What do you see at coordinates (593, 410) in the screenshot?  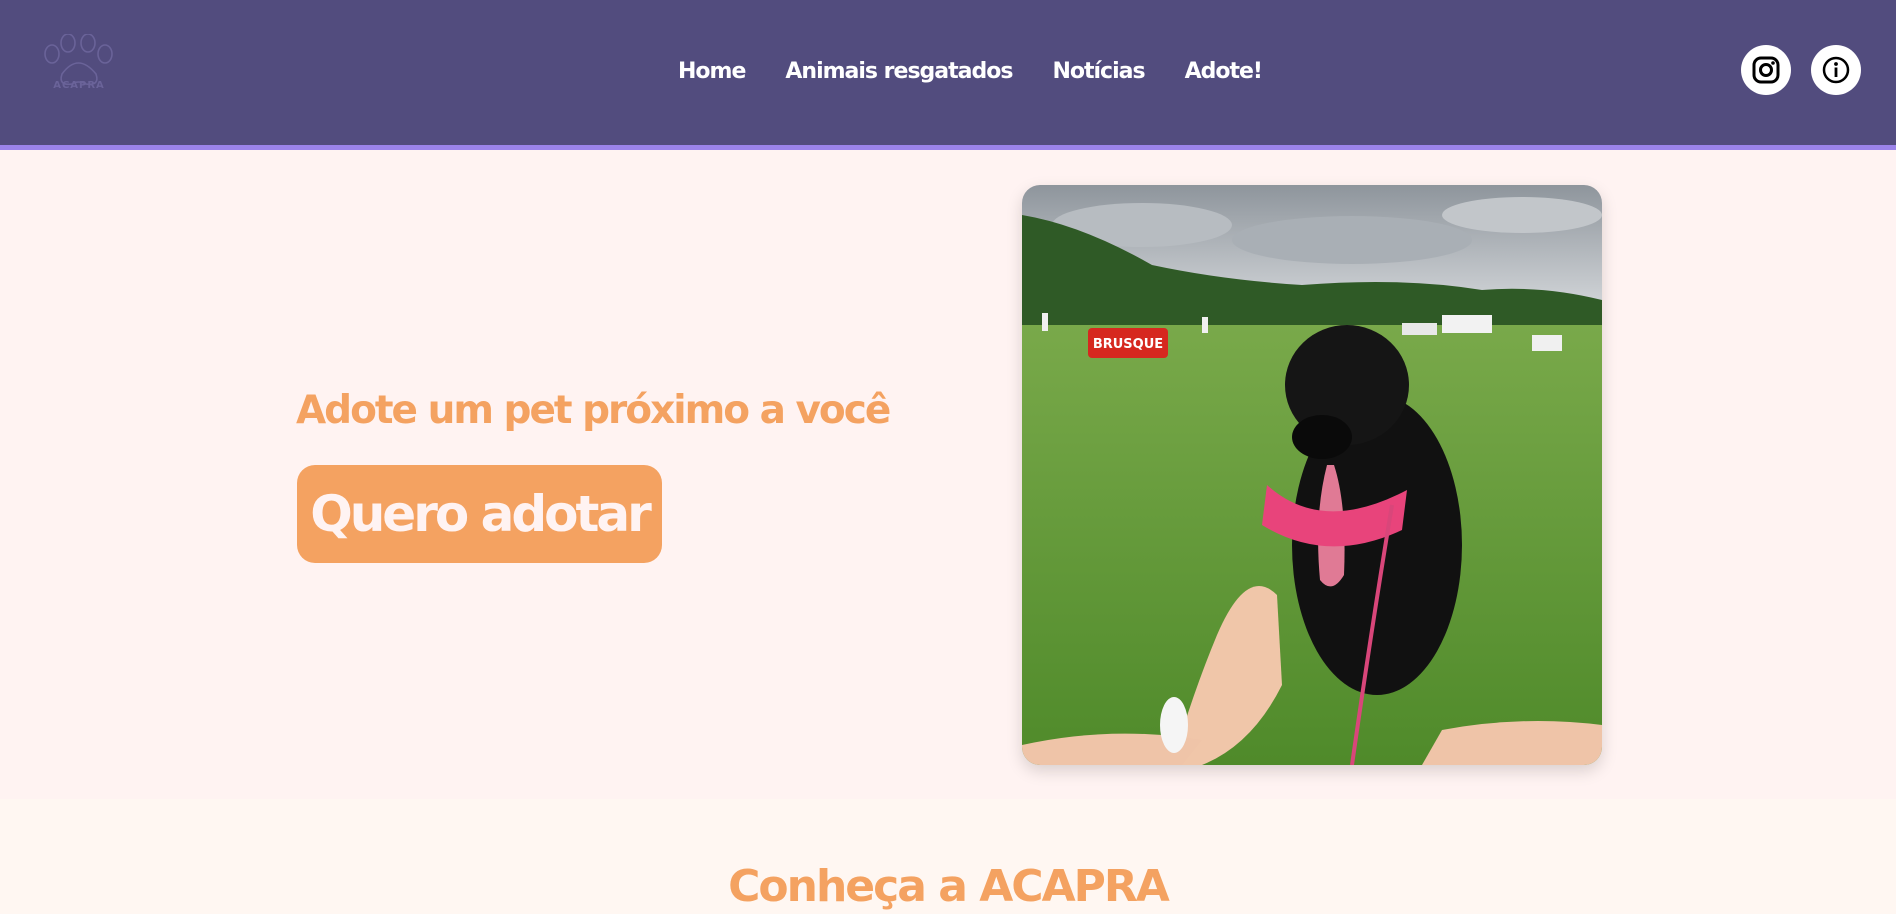 I see `hero-title: Adote um pet próximo a você` at bounding box center [593, 410].